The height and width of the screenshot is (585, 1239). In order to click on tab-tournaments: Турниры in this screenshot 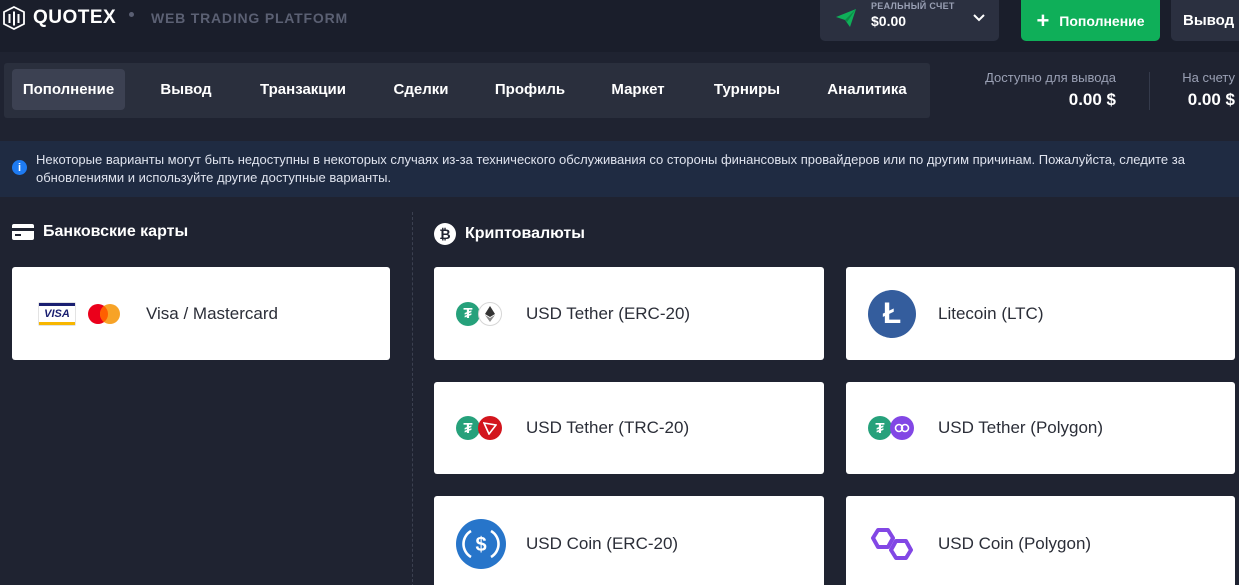, I will do `click(747, 89)`.